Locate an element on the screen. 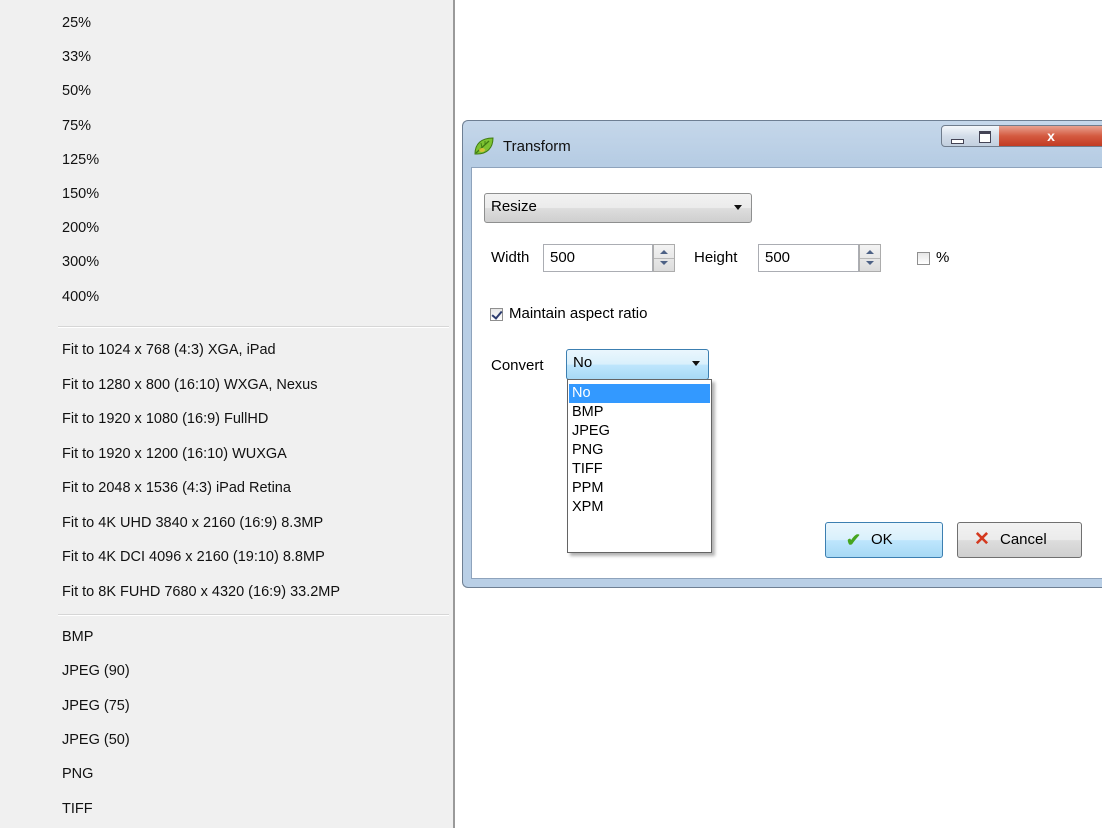 The width and height of the screenshot is (1102, 828). title-bar: Transform x is located at coordinates (782, 144).